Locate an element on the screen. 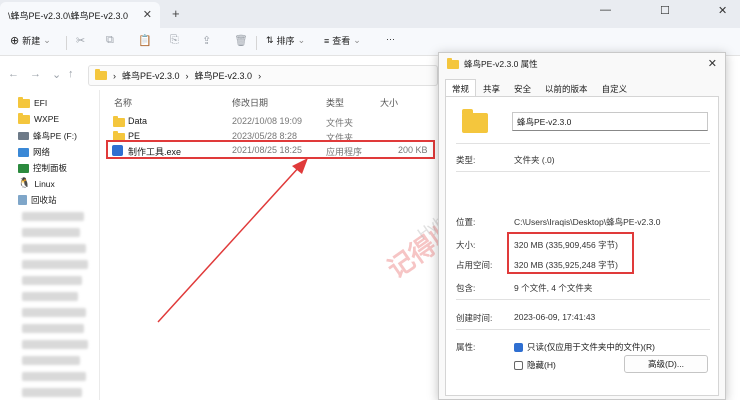 The width and height of the screenshot is (740, 400). contains-value: 9 个文件, 4 个文件夹 is located at coordinates (553, 288).